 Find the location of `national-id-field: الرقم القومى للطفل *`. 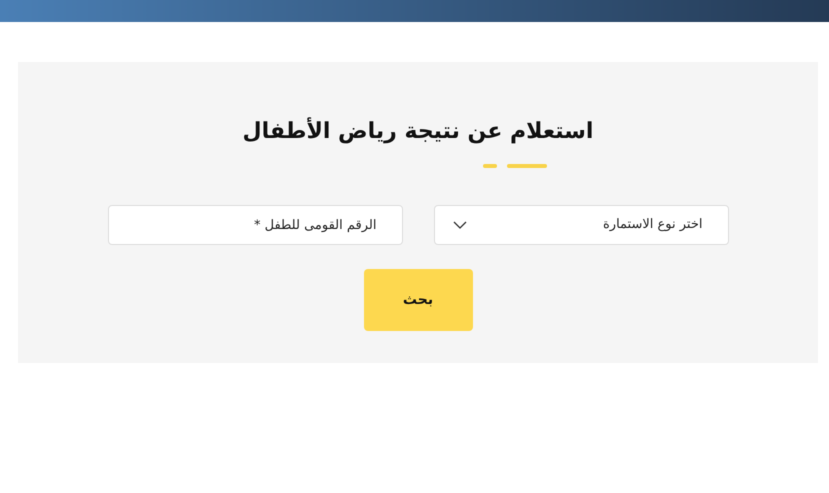

national-id-field: الرقم القومى للطفل * is located at coordinates (255, 225).